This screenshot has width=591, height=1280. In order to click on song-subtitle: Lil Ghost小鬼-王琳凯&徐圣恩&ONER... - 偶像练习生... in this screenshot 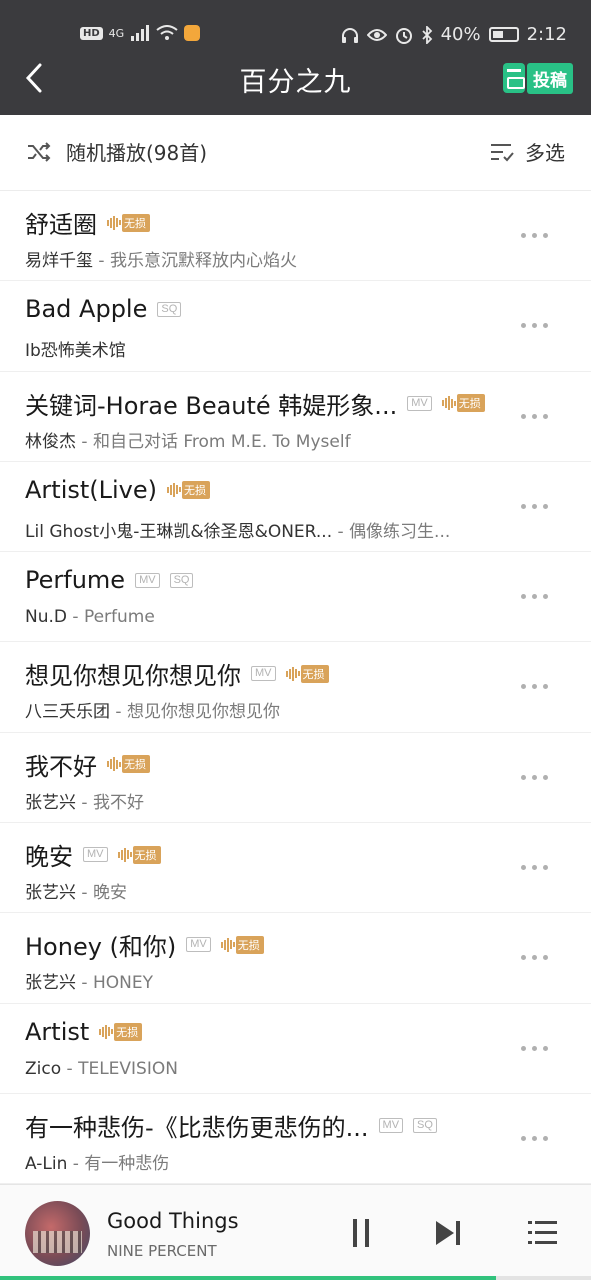, I will do `click(237, 529)`.